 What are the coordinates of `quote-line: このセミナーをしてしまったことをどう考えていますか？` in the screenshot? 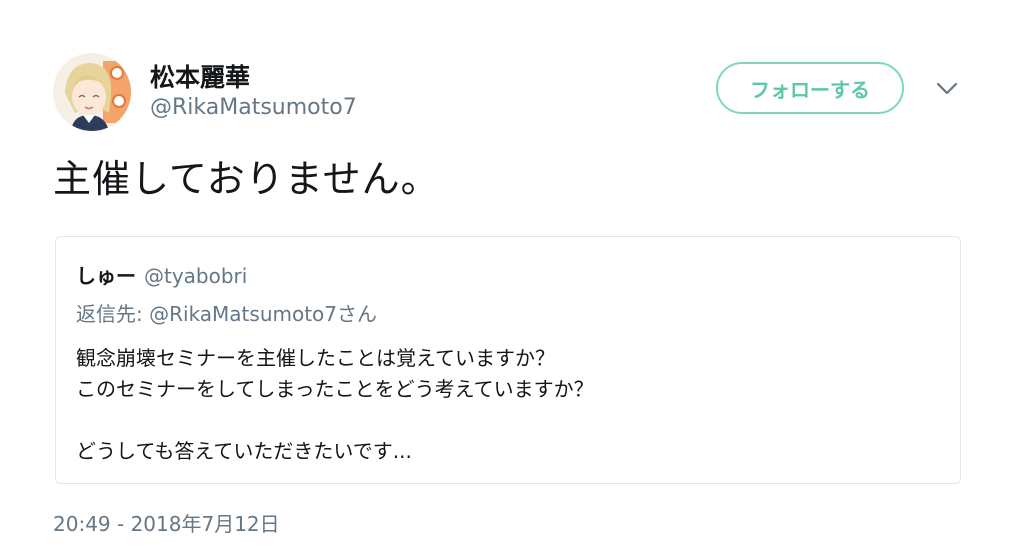 It's located at (335, 389).